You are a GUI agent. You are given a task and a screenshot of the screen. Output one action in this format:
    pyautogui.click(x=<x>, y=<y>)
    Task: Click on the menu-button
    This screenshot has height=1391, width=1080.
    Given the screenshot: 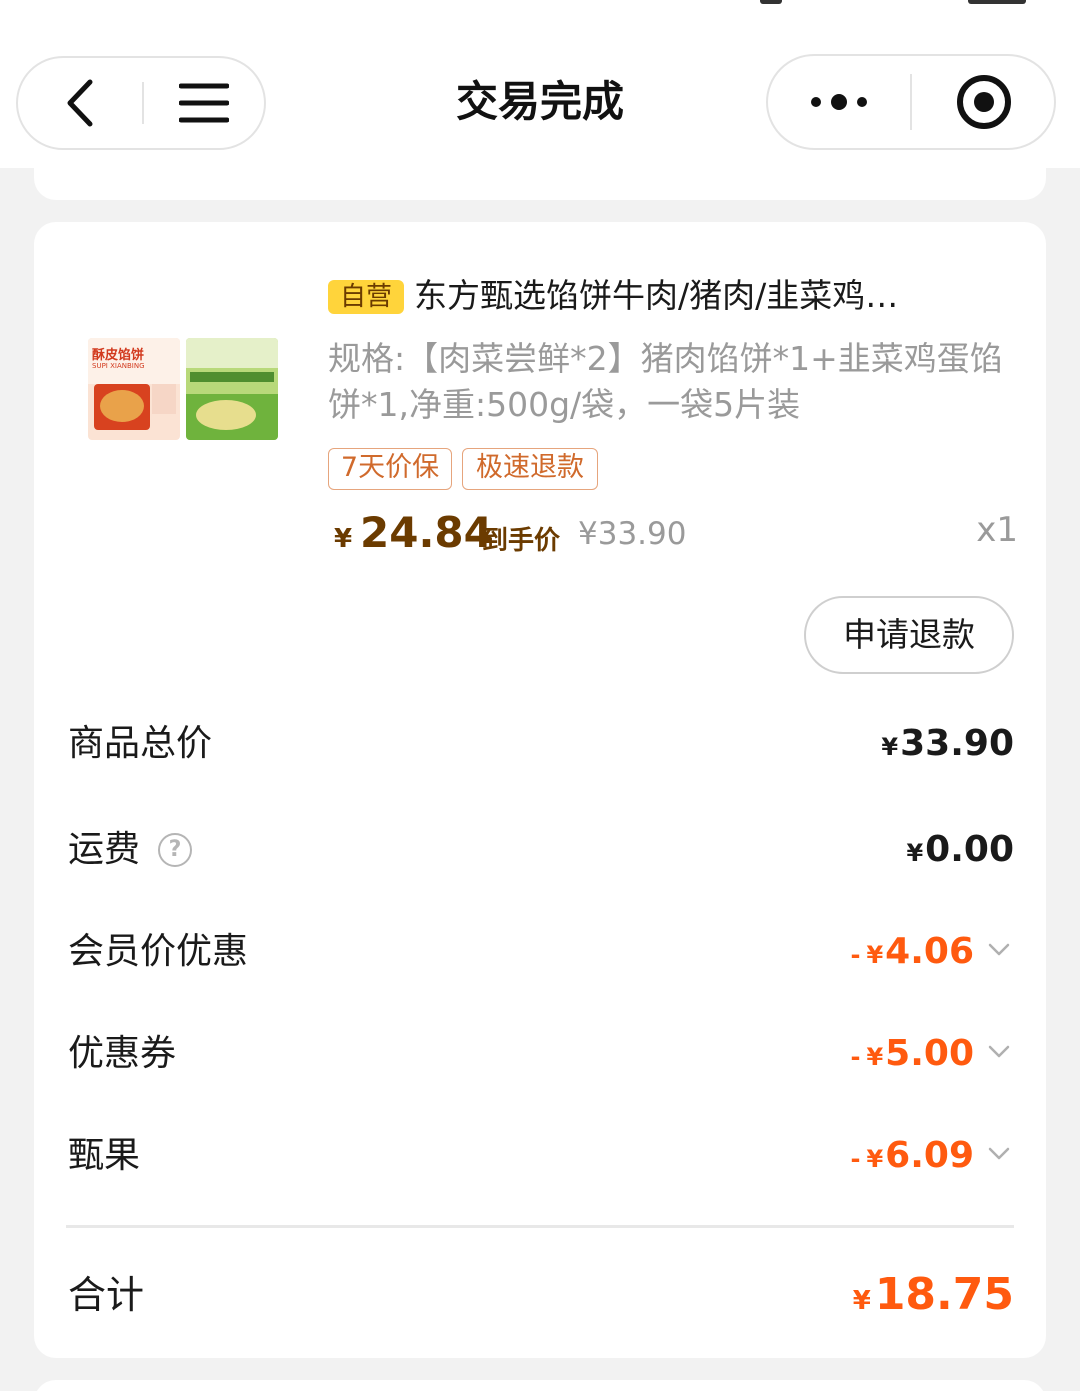 What is the action you would take?
    pyautogui.click(x=204, y=103)
    